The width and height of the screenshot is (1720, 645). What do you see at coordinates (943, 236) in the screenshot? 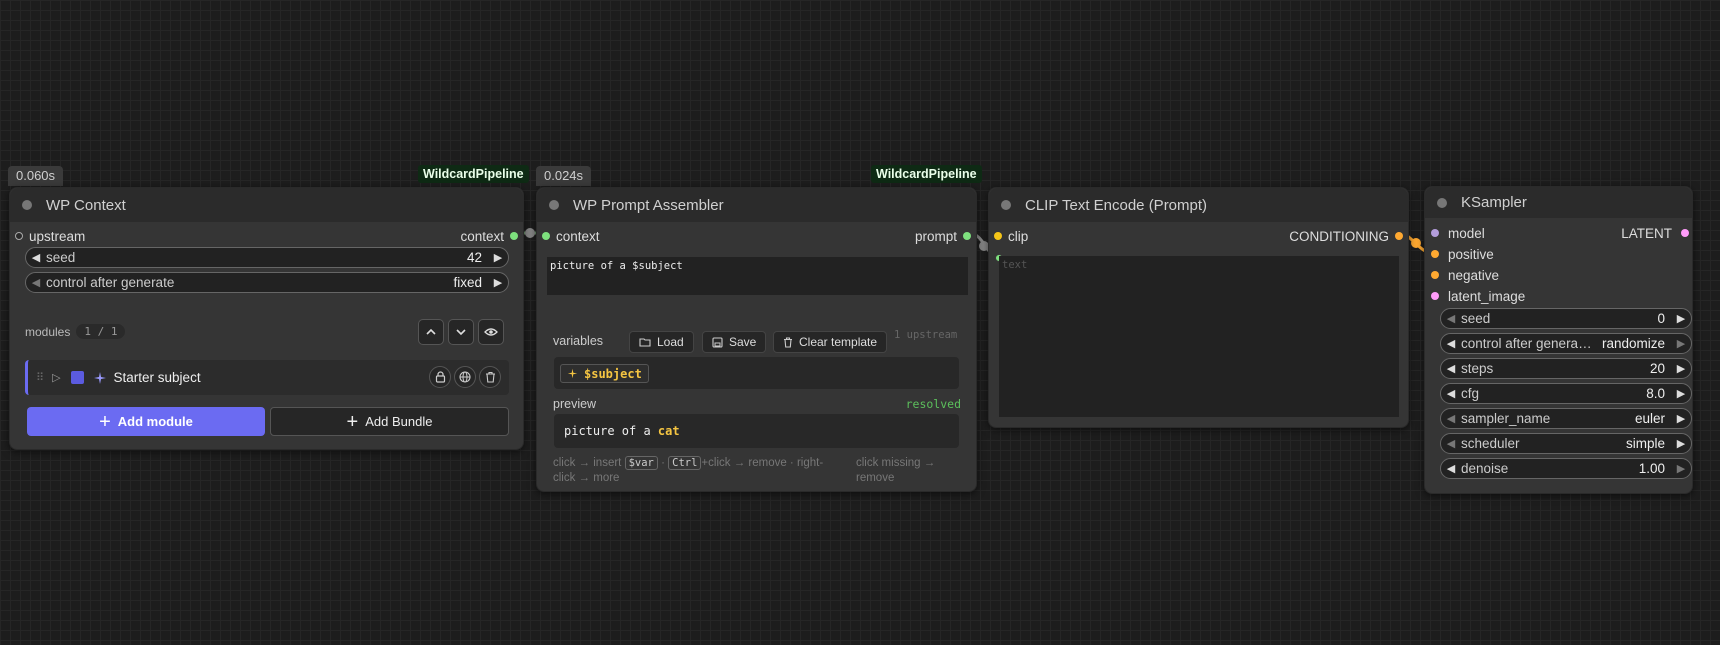
I see `output-slot-prompt: prompt` at bounding box center [943, 236].